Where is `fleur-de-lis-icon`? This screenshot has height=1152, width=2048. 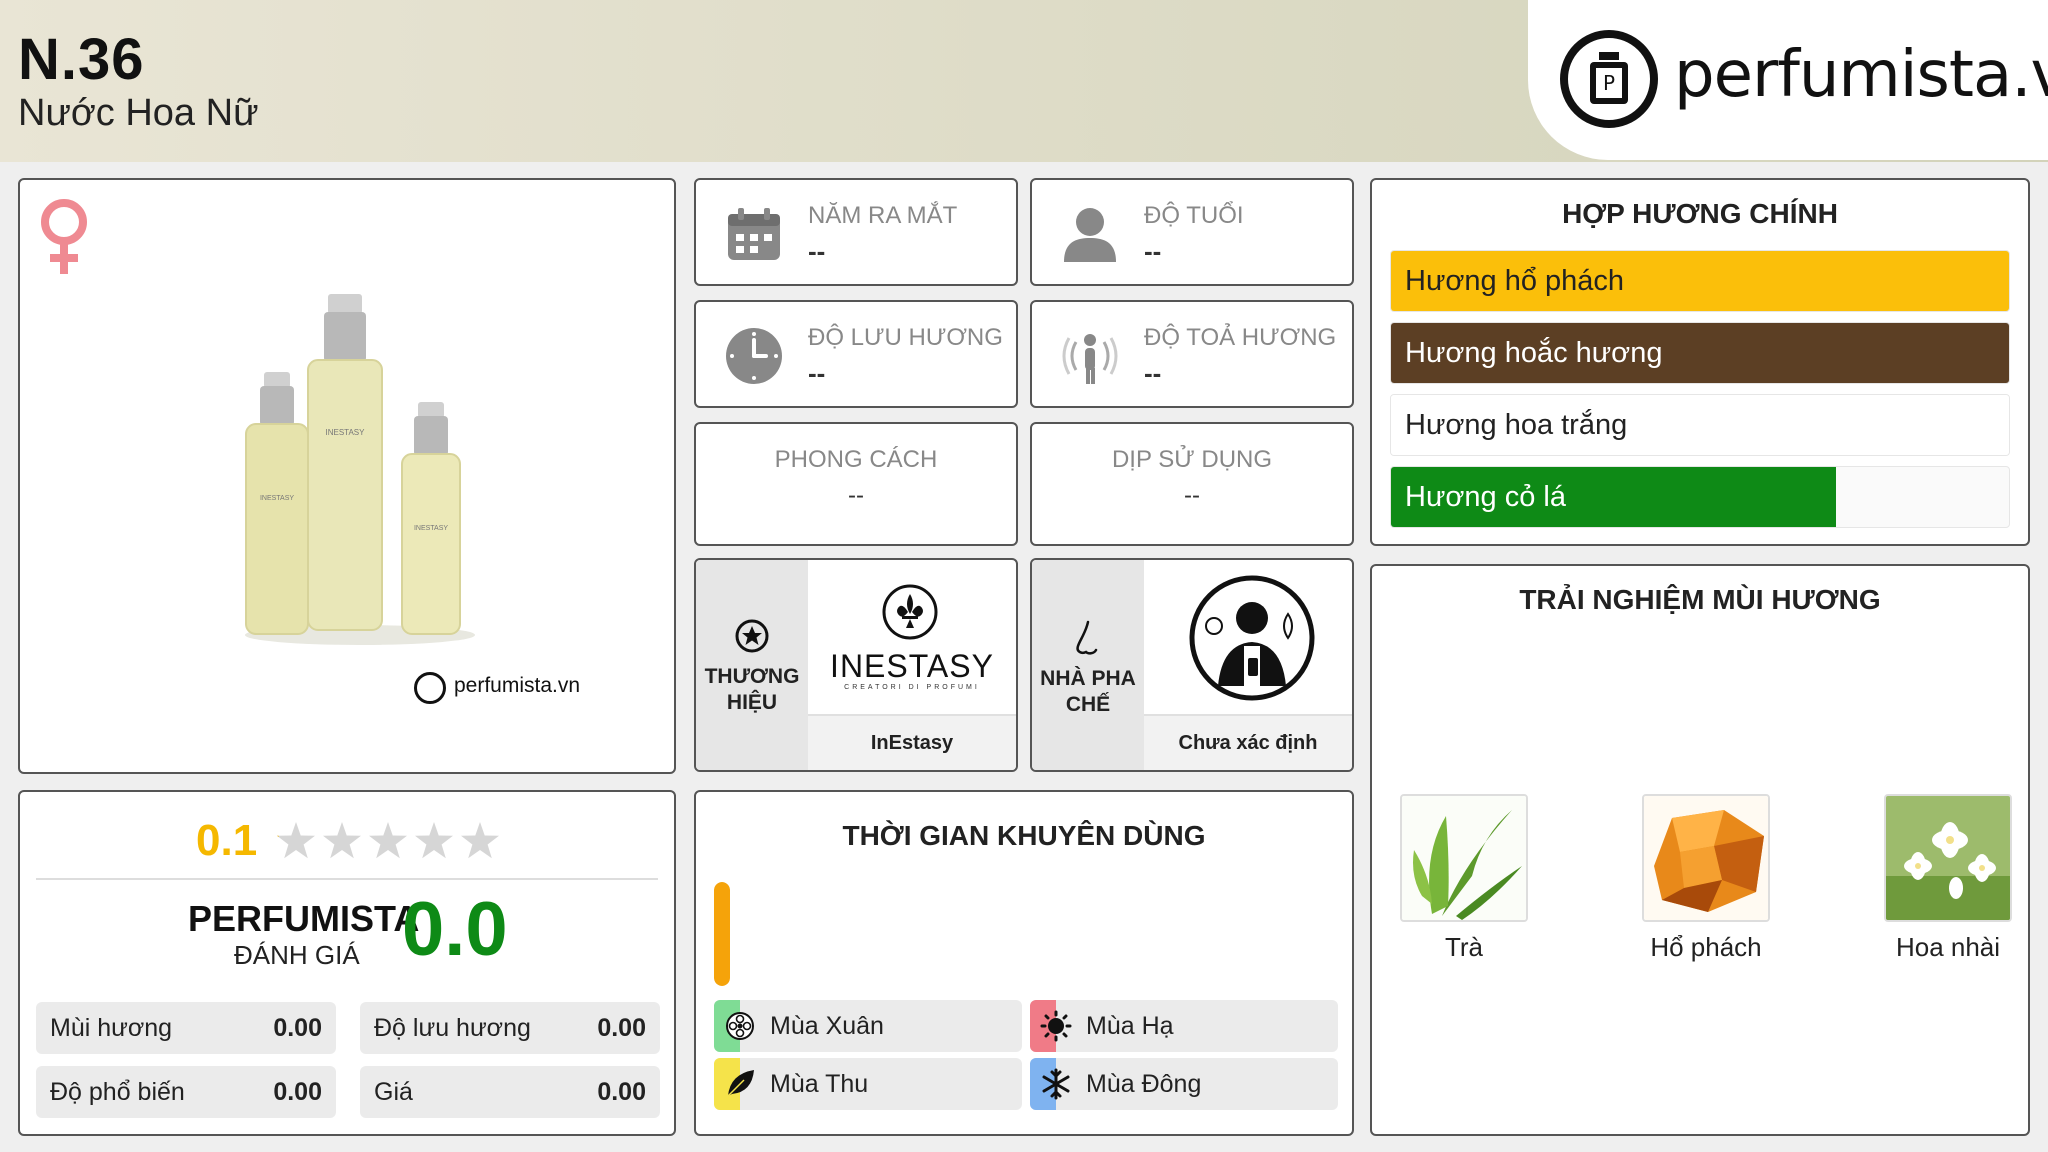
fleur-de-lis-icon is located at coordinates (910, 612).